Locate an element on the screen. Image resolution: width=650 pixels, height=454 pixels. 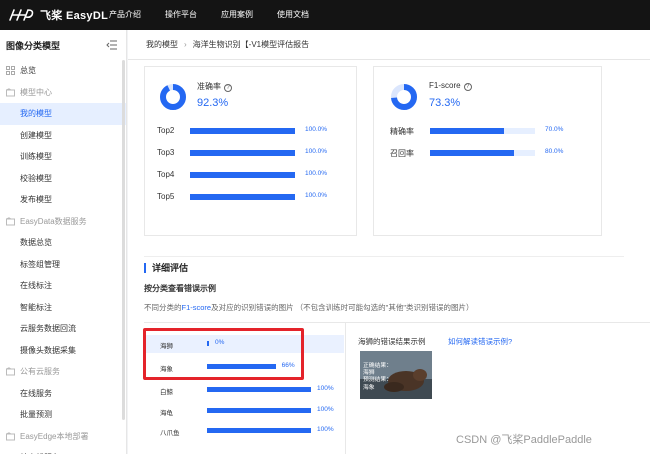
sample-title: 海狮的错误结果示例 is located at coordinates (392, 341).